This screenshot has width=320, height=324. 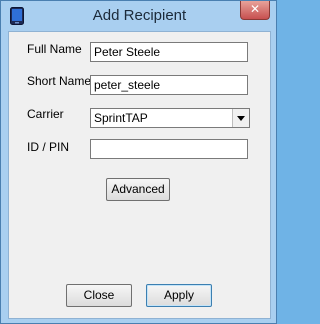 What do you see at coordinates (255, 10) in the screenshot?
I see `close-window-button: ✕` at bounding box center [255, 10].